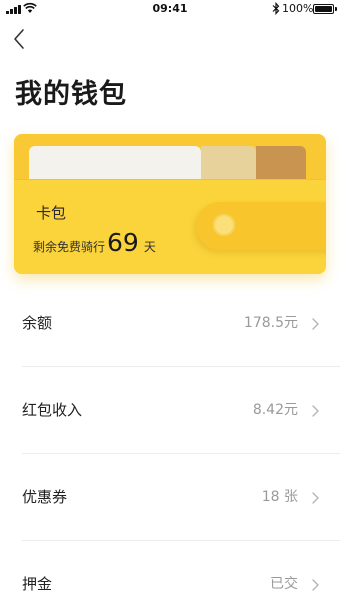  Describe the element at coordinates (52, 410) in the screenshot. I see `list-item-label: 红包收入` at that location.